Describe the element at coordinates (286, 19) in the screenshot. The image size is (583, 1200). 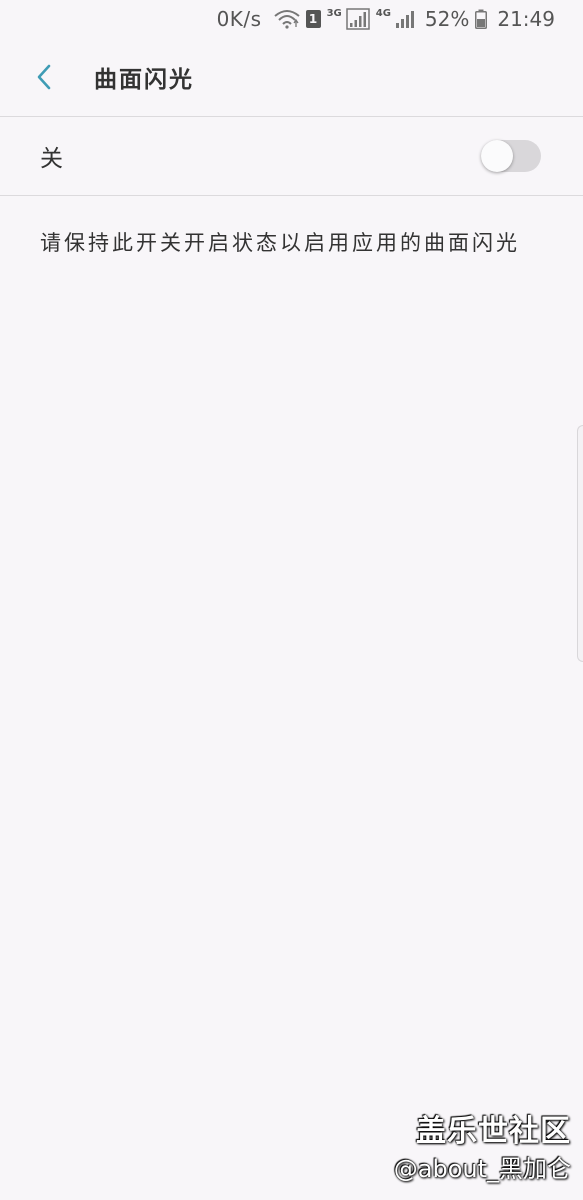
I see `wifi-icon` at that location.